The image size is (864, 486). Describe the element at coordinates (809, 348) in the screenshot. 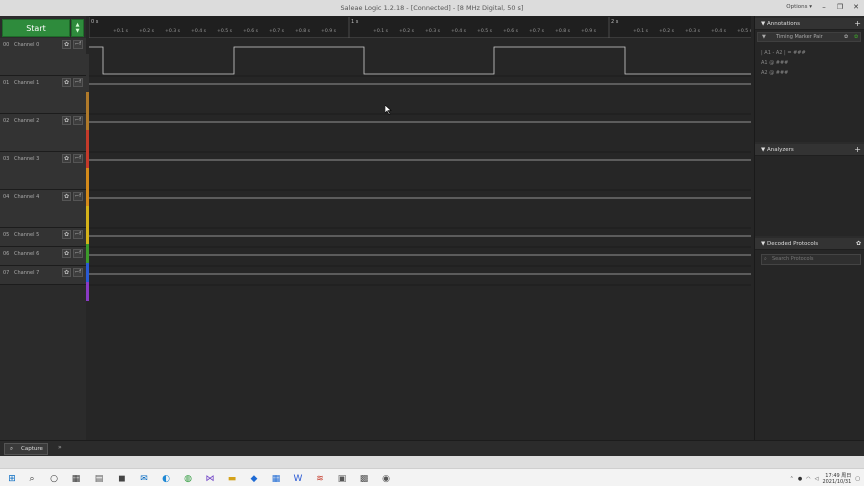

I see `decoded-protocols-panel: ⌕ Search Protocols` at that location.